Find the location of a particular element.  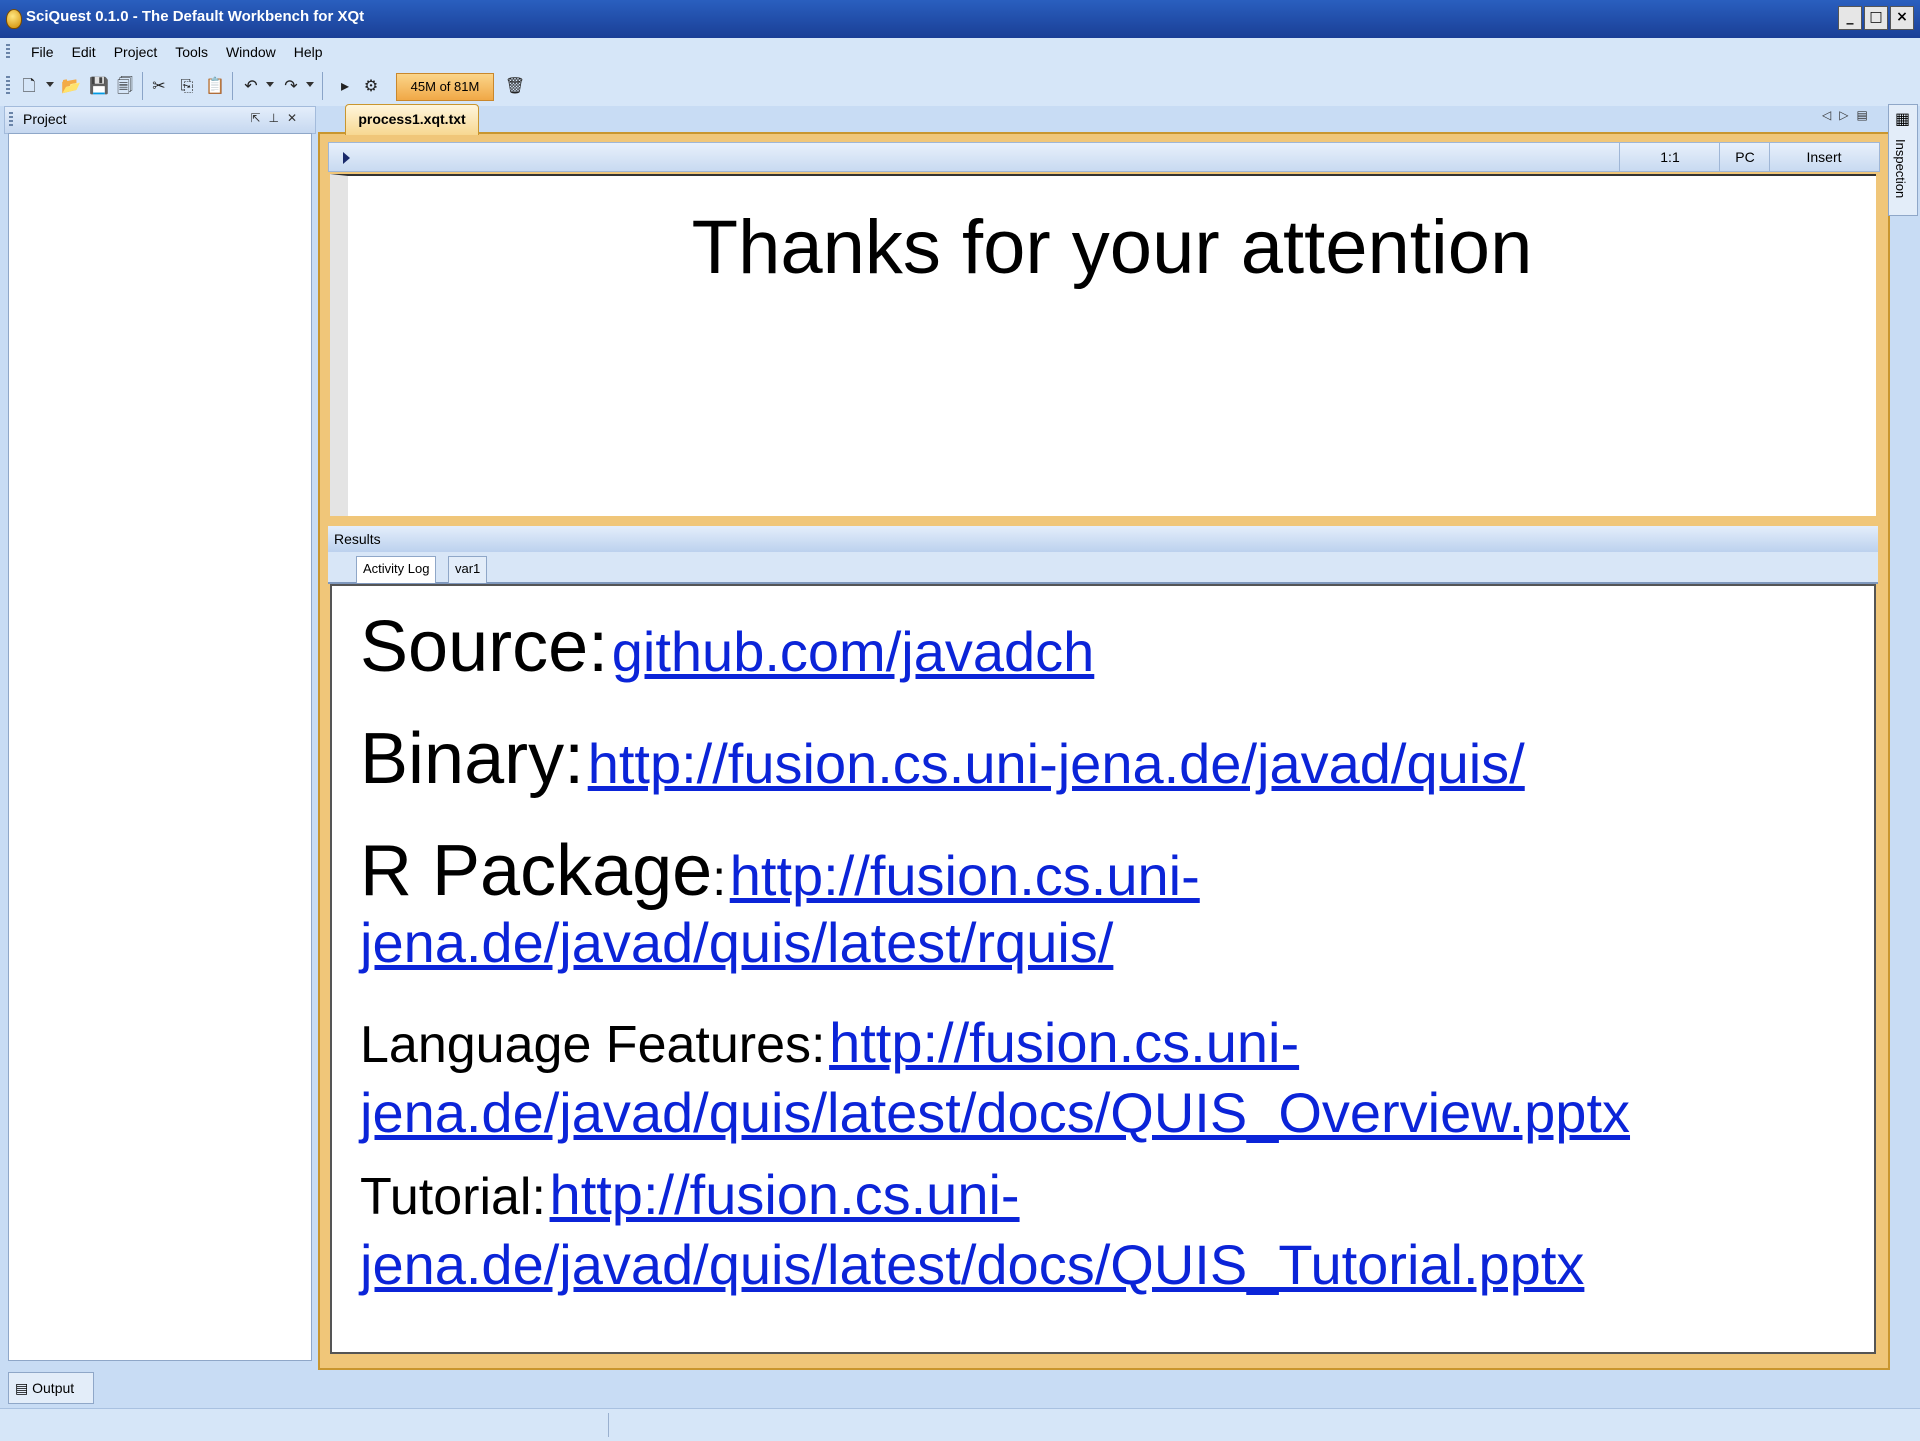

tab-scroll-left-icon: ◁ is located at coordinates (1830, 115).